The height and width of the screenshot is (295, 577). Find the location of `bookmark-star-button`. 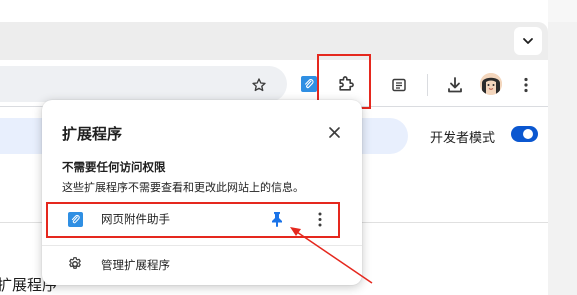

bookmark-star-button is located at coordinates (259, 85).